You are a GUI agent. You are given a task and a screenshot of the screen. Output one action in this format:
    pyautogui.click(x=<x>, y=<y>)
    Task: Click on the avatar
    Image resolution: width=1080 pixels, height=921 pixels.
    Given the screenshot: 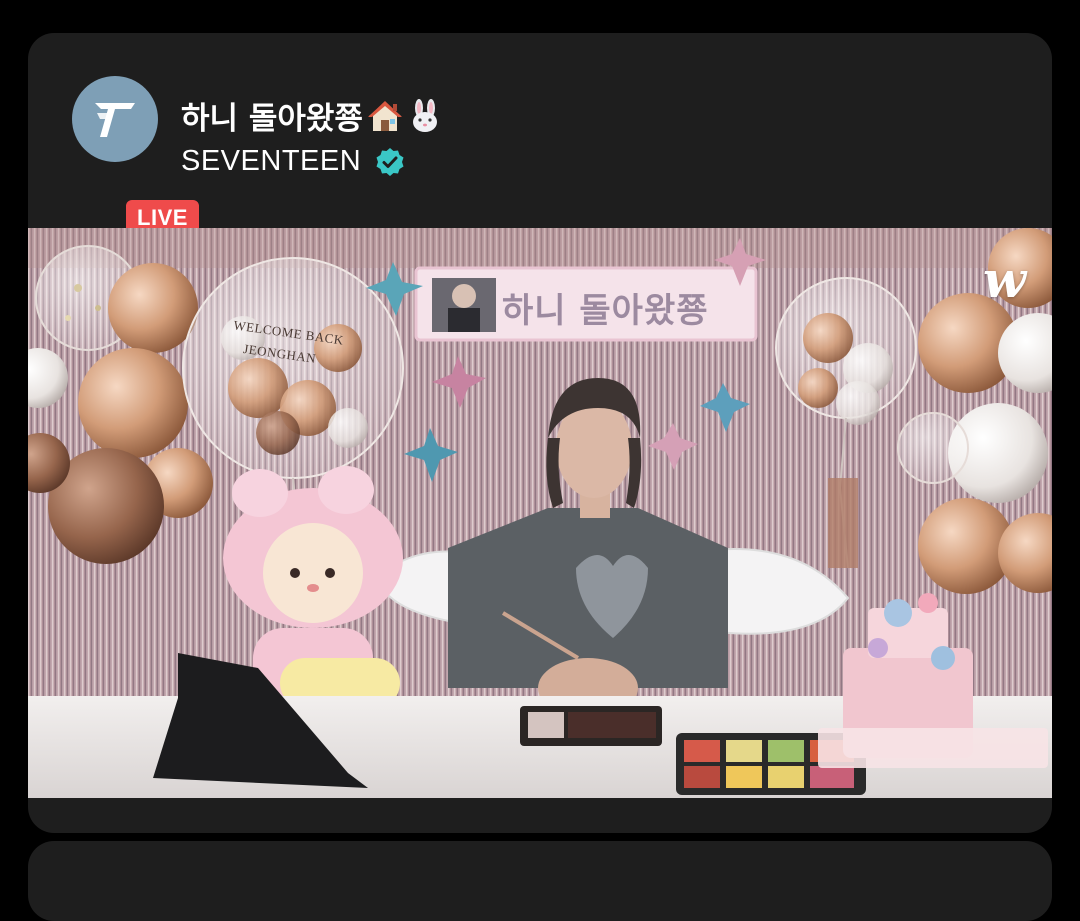 What is the action you would take?
    pyautogui.click(x=115, y=119)
    